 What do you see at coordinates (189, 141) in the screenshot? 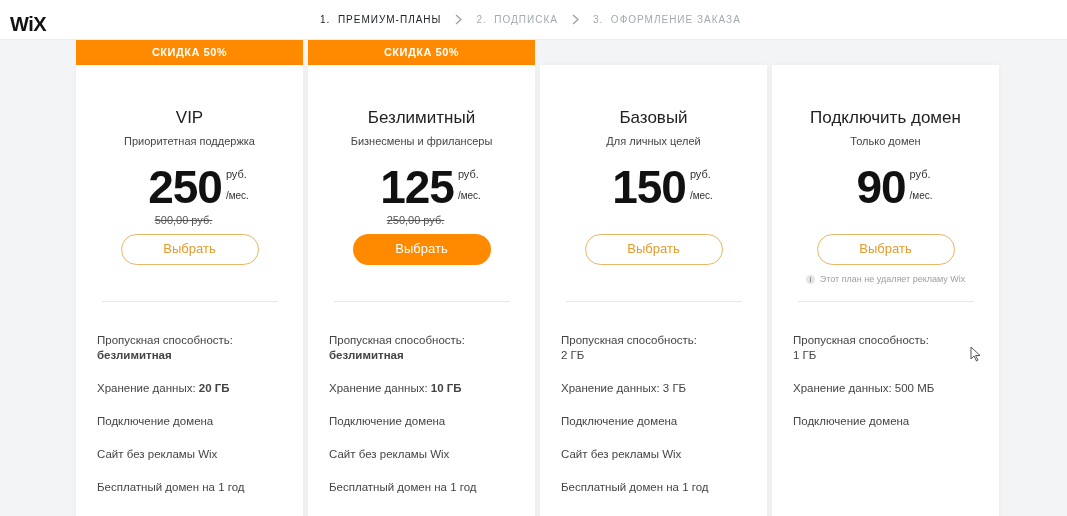
I see `plan-subtitle: Приоритетная поддержка` at bounding box center [189, 141].